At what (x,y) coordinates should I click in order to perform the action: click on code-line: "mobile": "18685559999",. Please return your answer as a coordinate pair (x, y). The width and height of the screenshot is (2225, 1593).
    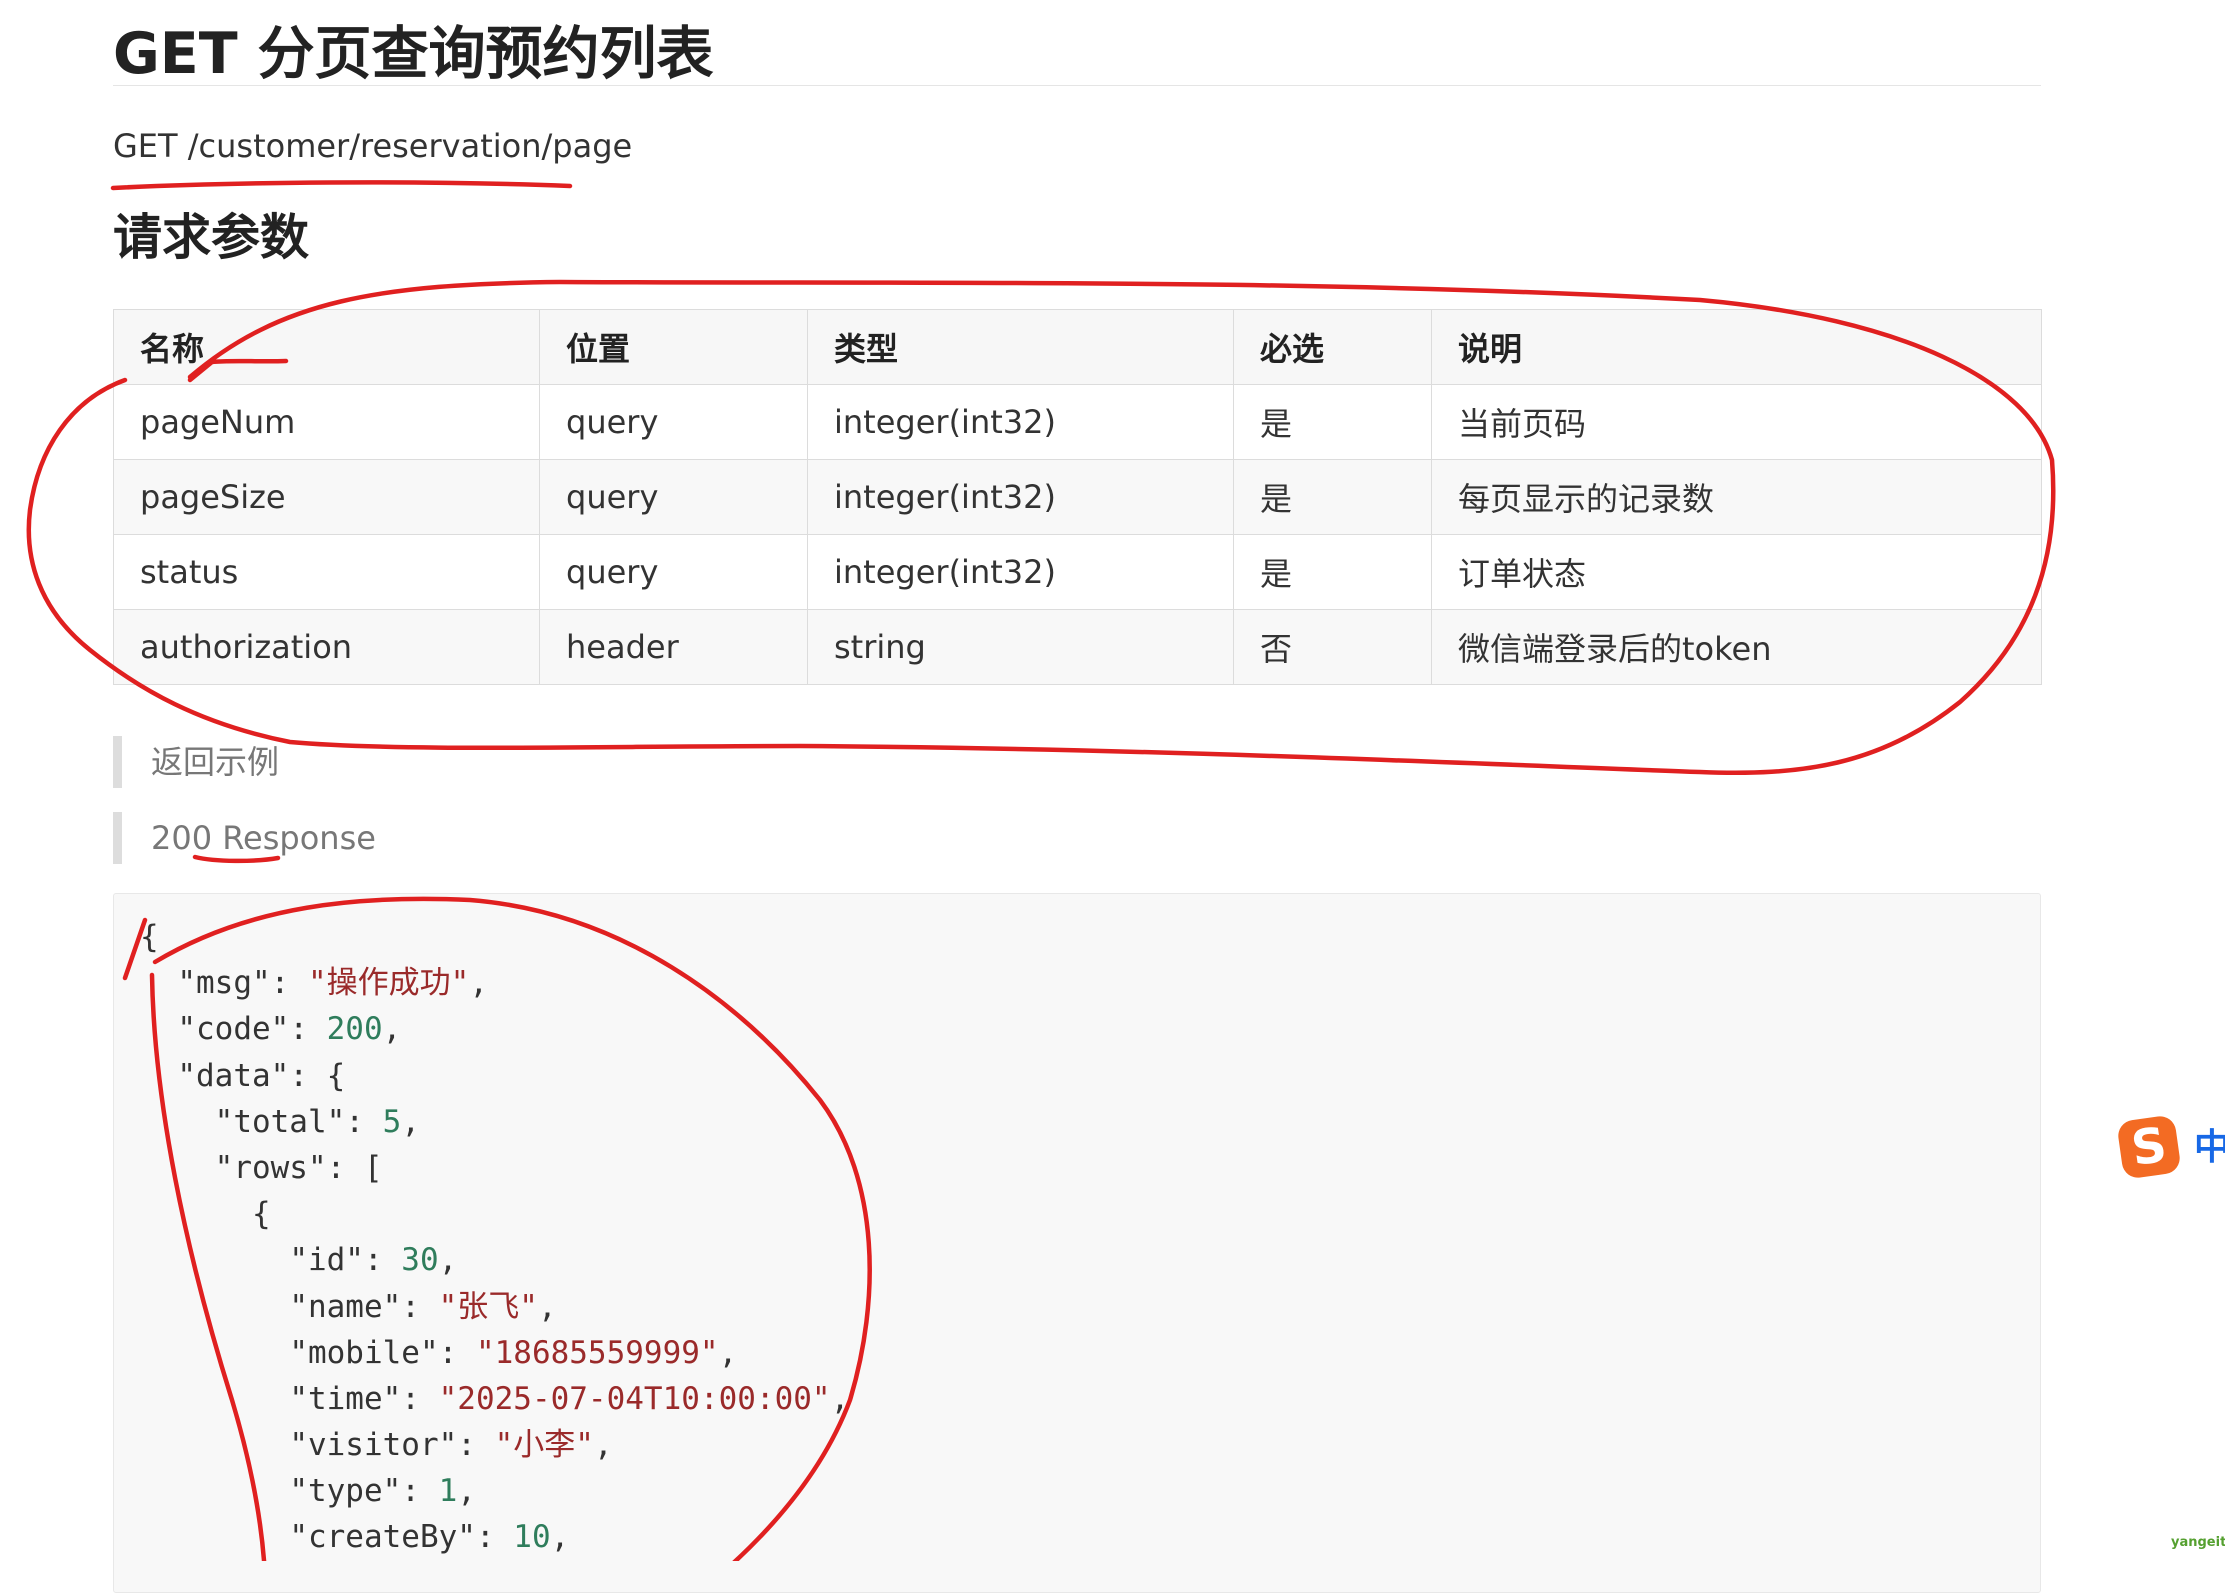
    Looking at the image, I should click on (1077, 1353).